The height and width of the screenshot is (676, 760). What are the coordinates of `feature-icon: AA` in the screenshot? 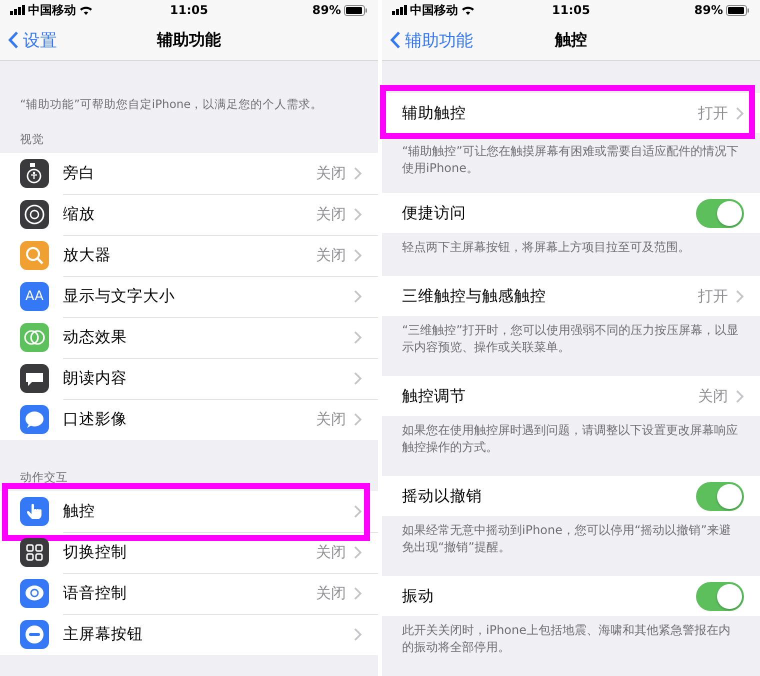 It's located at (34, 296).